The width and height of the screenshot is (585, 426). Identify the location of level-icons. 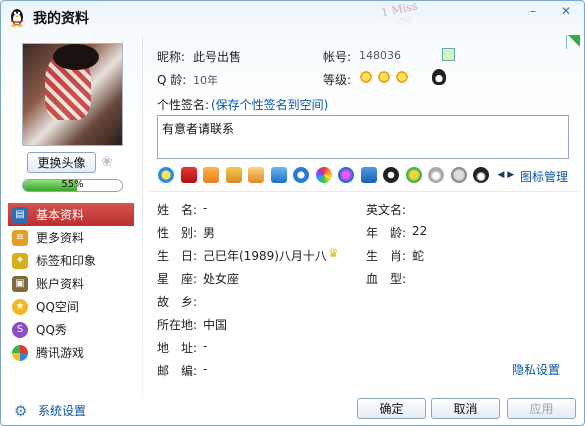
(386, 76).